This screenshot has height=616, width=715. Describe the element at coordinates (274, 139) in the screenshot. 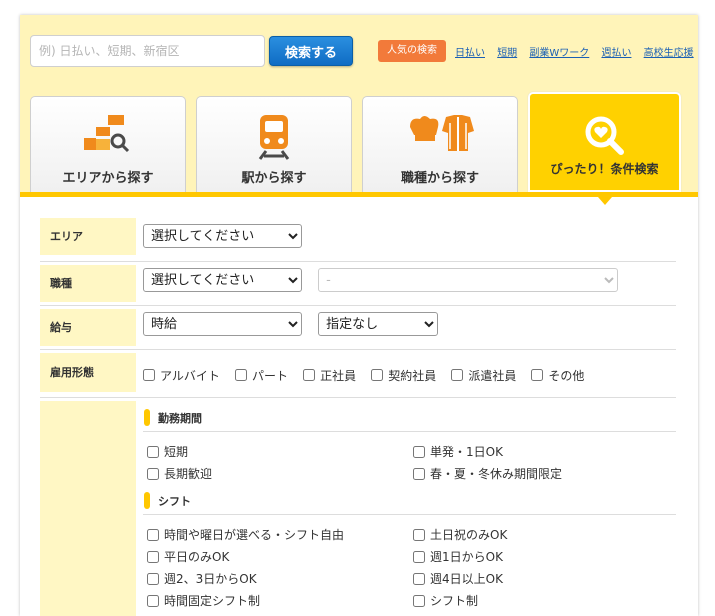

I see `train-icon` at that location.